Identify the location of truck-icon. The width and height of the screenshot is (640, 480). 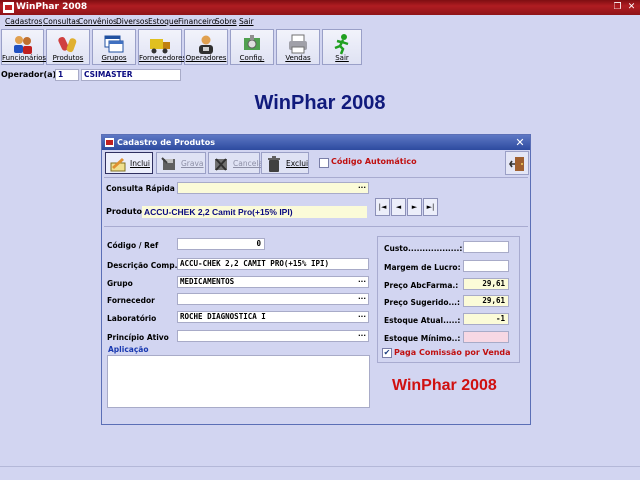
(160, 46).